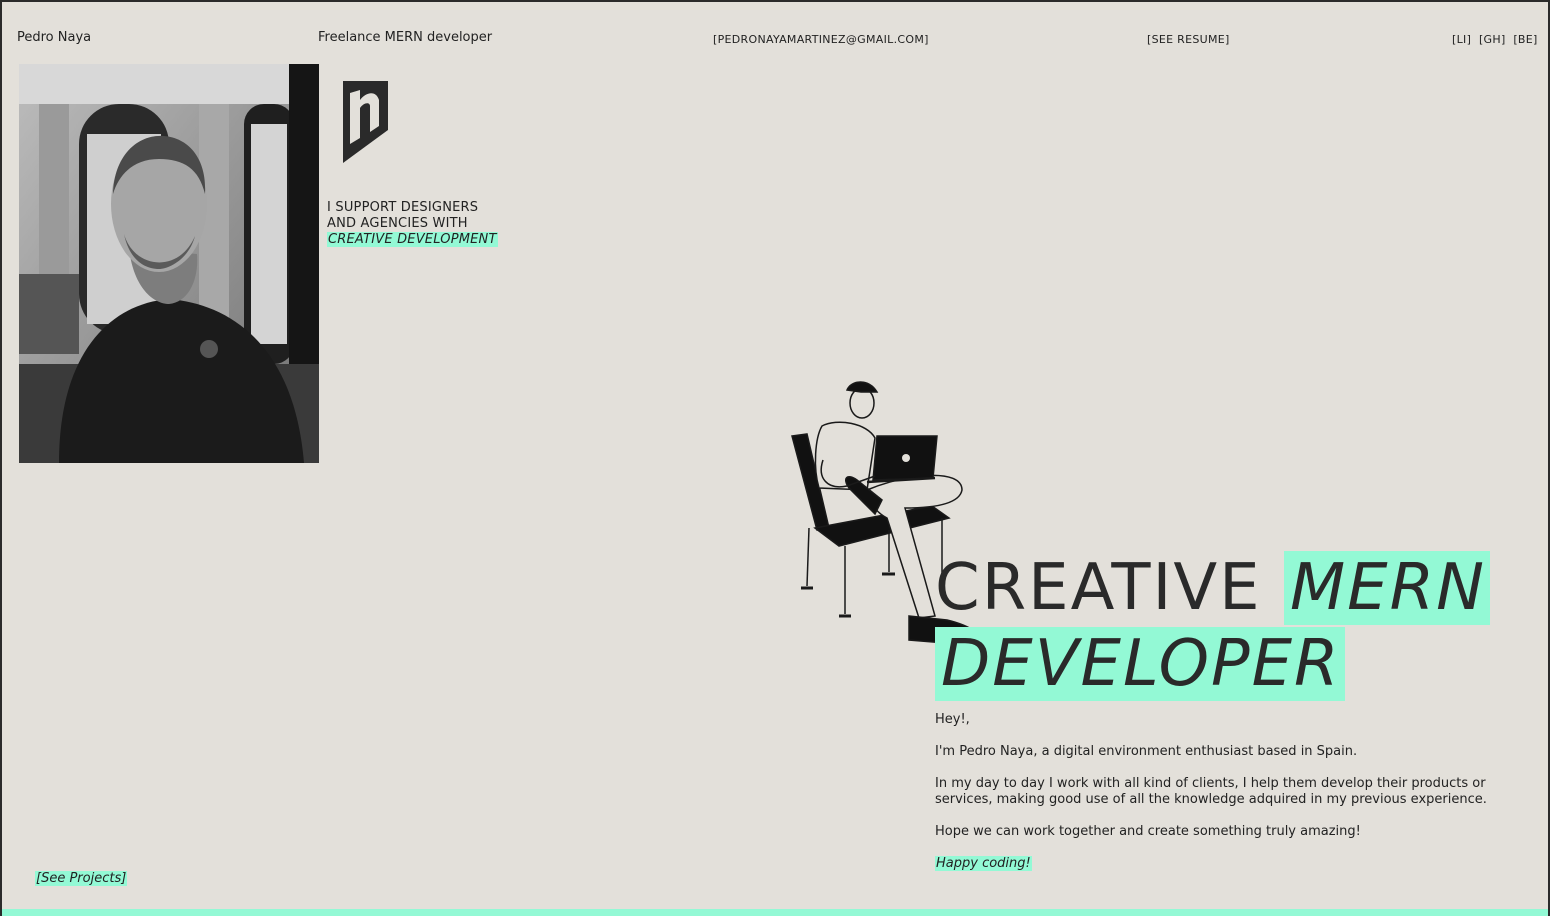  What do you see at coordinates (952, 719) in the screenshot?
I see `bio-greeting: Hey!,` at bounding box center [952, 719].